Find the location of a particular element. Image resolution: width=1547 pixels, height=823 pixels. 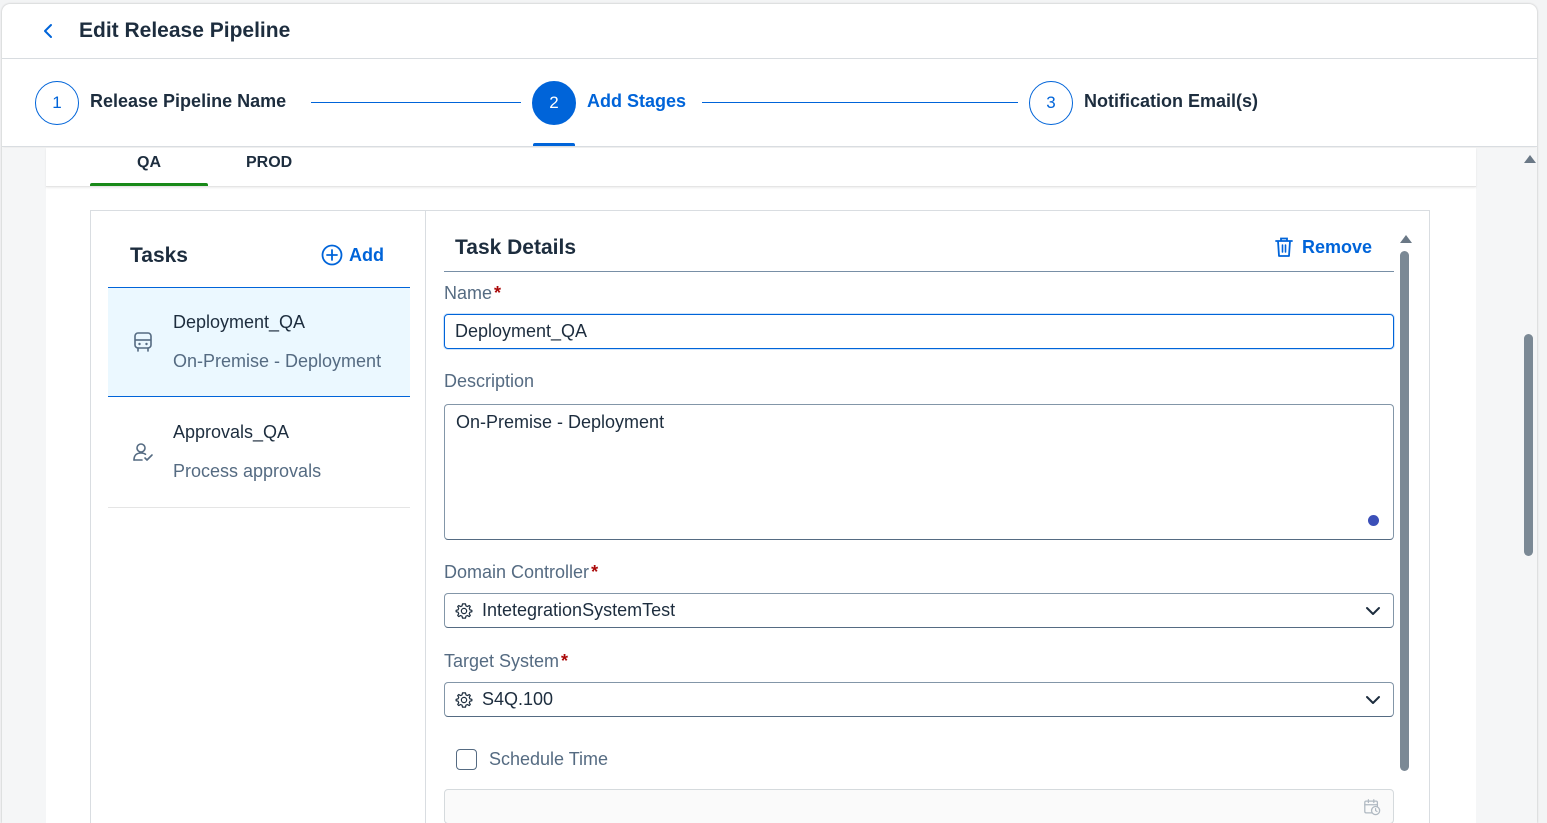

calendar-clock-icon is located at coordinates (1372, 807).